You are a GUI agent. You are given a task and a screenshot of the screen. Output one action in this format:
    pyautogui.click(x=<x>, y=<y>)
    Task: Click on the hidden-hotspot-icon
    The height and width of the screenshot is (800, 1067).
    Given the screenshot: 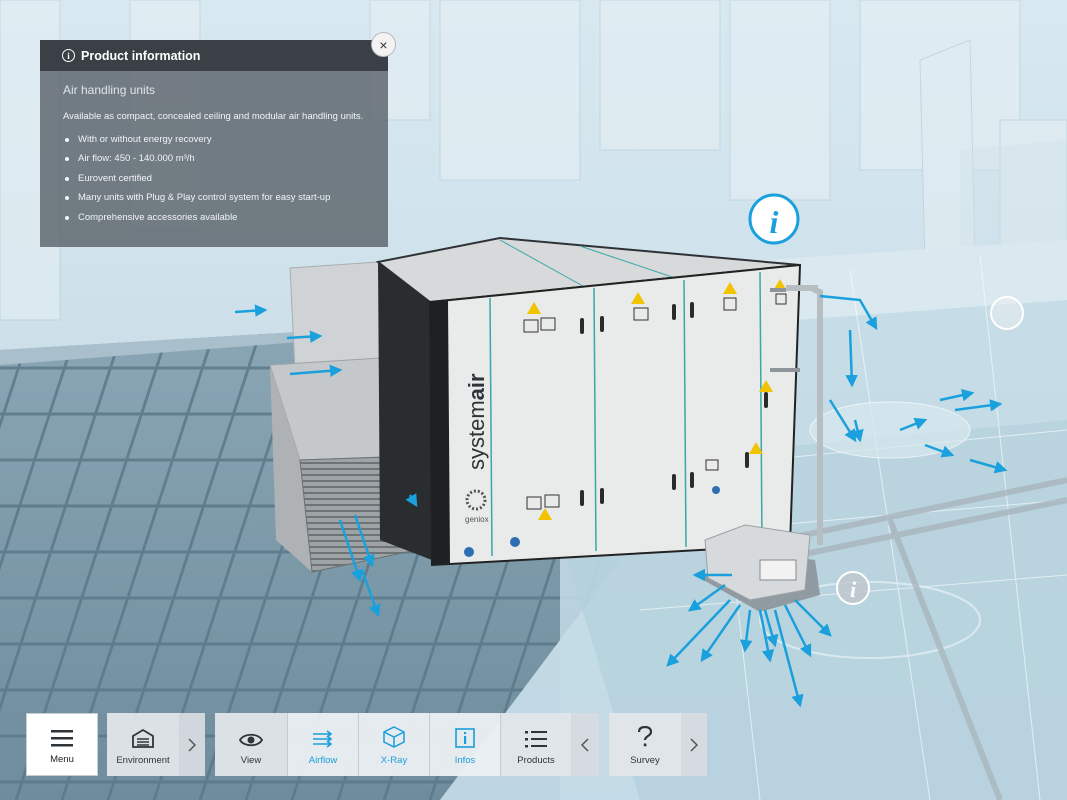 What is the action you would take?
    pyautogui.click(x=1007, y=313)
    